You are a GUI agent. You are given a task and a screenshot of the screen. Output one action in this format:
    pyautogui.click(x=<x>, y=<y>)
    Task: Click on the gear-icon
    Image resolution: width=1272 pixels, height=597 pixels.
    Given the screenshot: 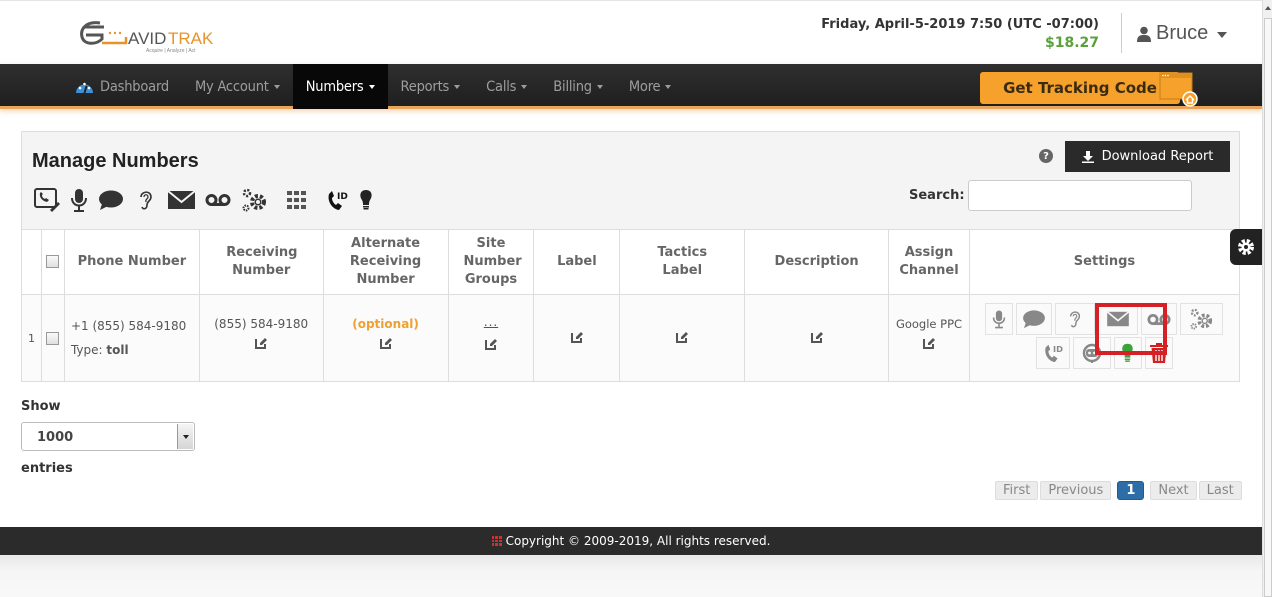 What is the action you would take?
    pyautogui.click(x=1246, y=247)
    